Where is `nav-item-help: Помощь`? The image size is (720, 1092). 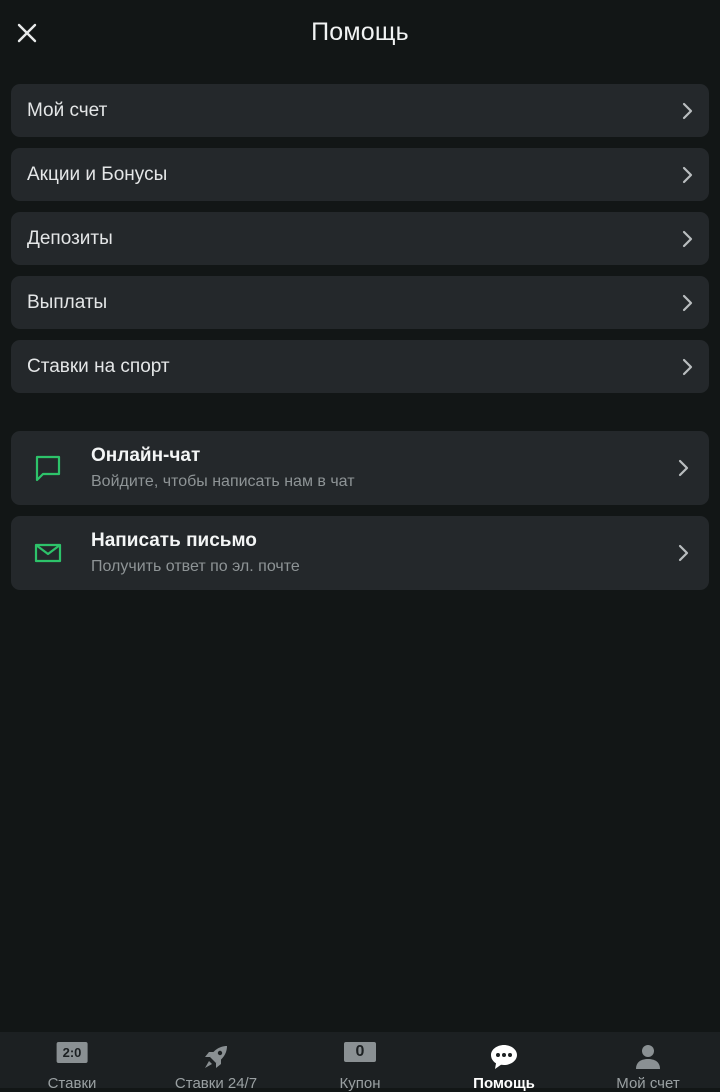 nav-item-help: Помощь is located at coordinates (504, 1060).